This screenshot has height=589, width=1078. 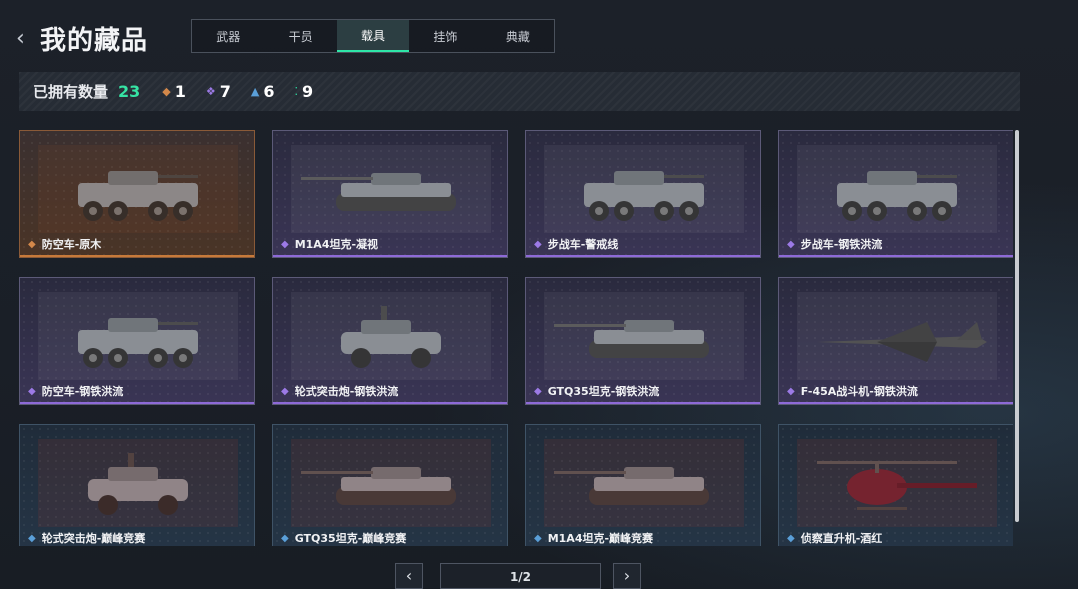 What do you see at coordinates (94, 41) in the screenshot?
I see `page-title: 我的藏品` at bounding box center [94, 41].